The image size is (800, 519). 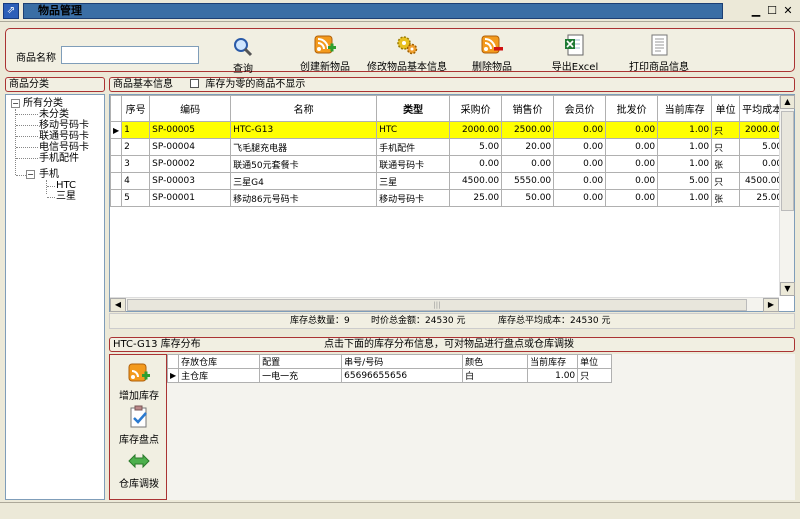 What do you see at coordinates (136, 130) in the screenshot?
I see `table-cell: 1` at bounding box center [136, 130].